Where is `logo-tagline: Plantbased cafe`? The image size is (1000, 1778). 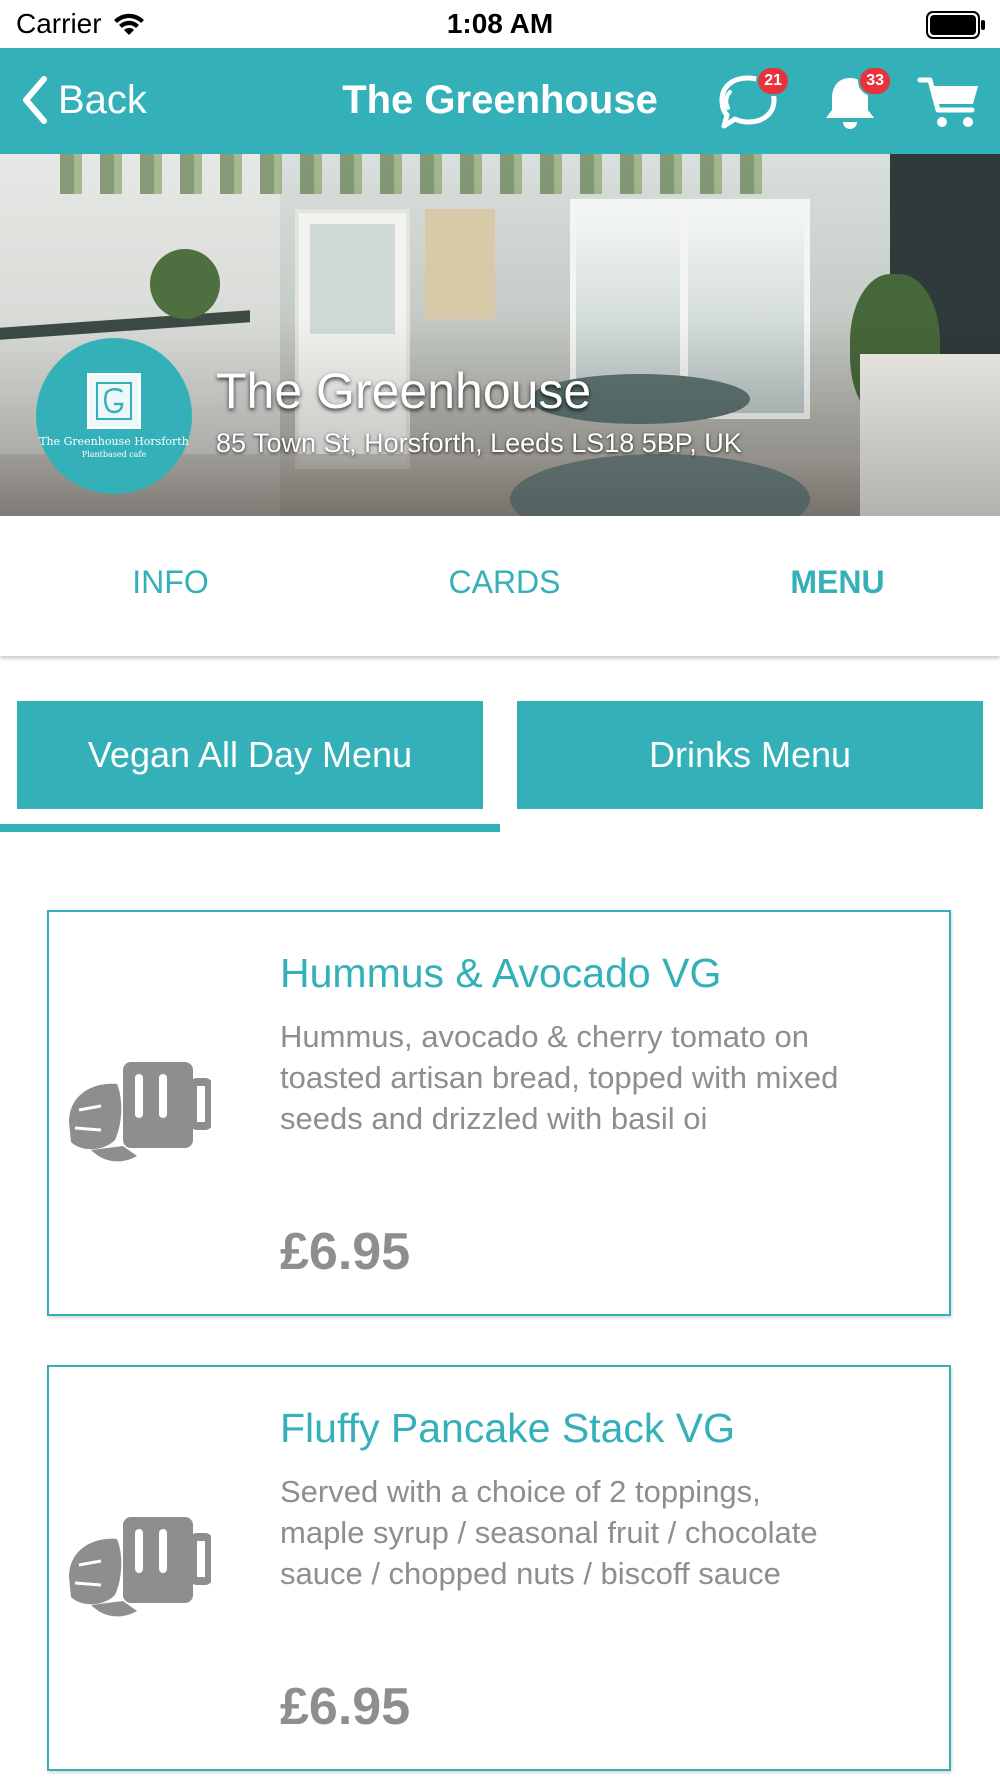
logo-tagline: Plantbased cafe is located at coordinates (114, 454).